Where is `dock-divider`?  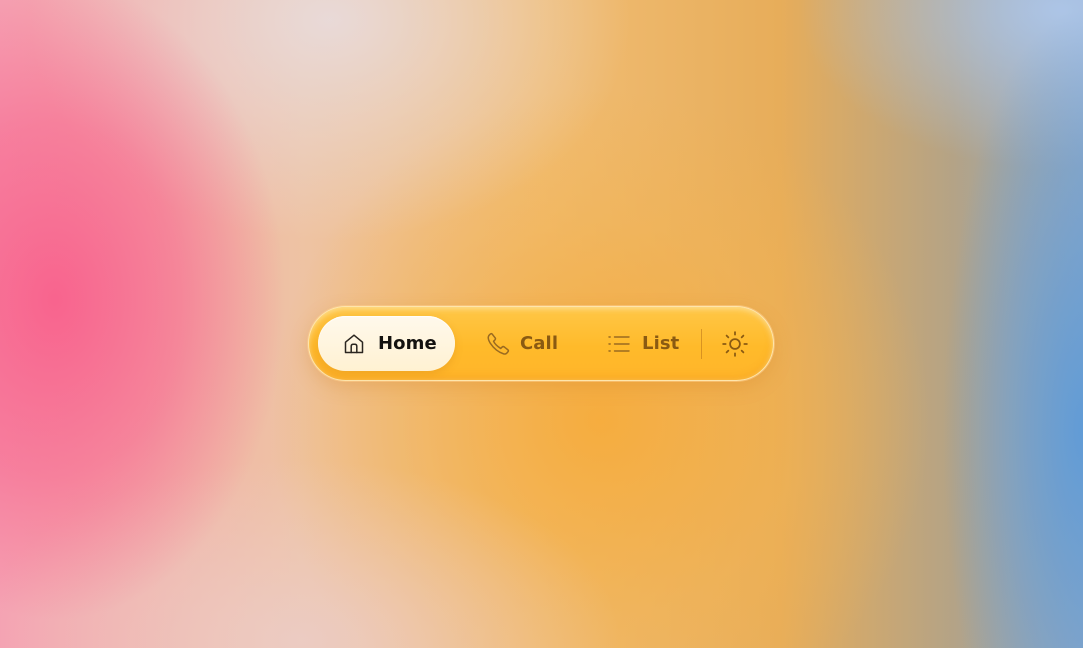 dock-divider is located at coordinates (701, 344).